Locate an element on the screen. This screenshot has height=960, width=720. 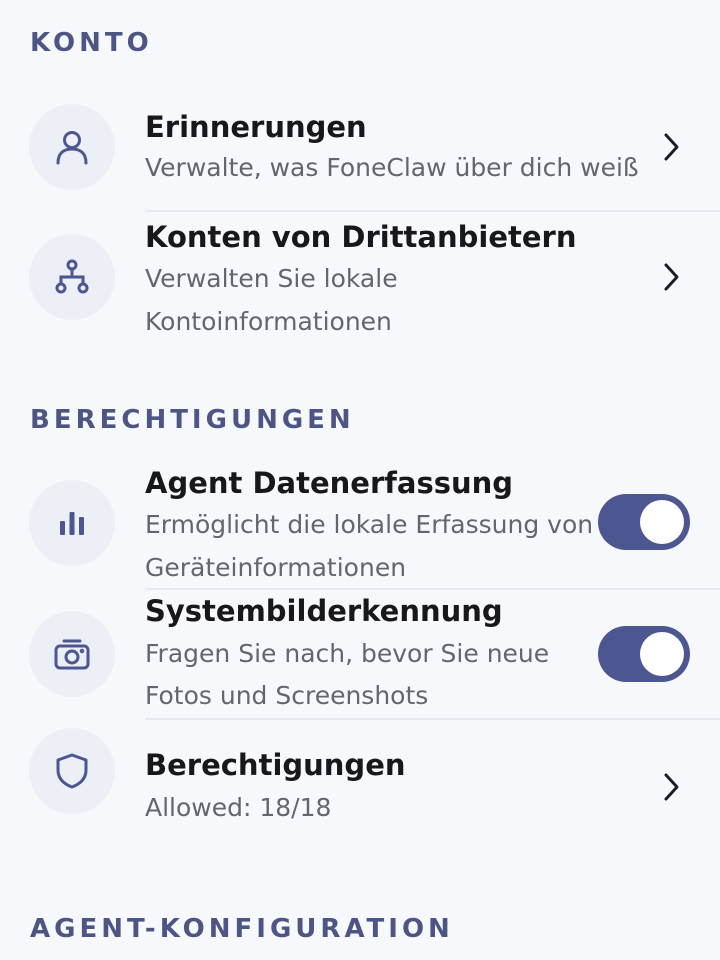
shield-icon is located at coordinates (72, 771).